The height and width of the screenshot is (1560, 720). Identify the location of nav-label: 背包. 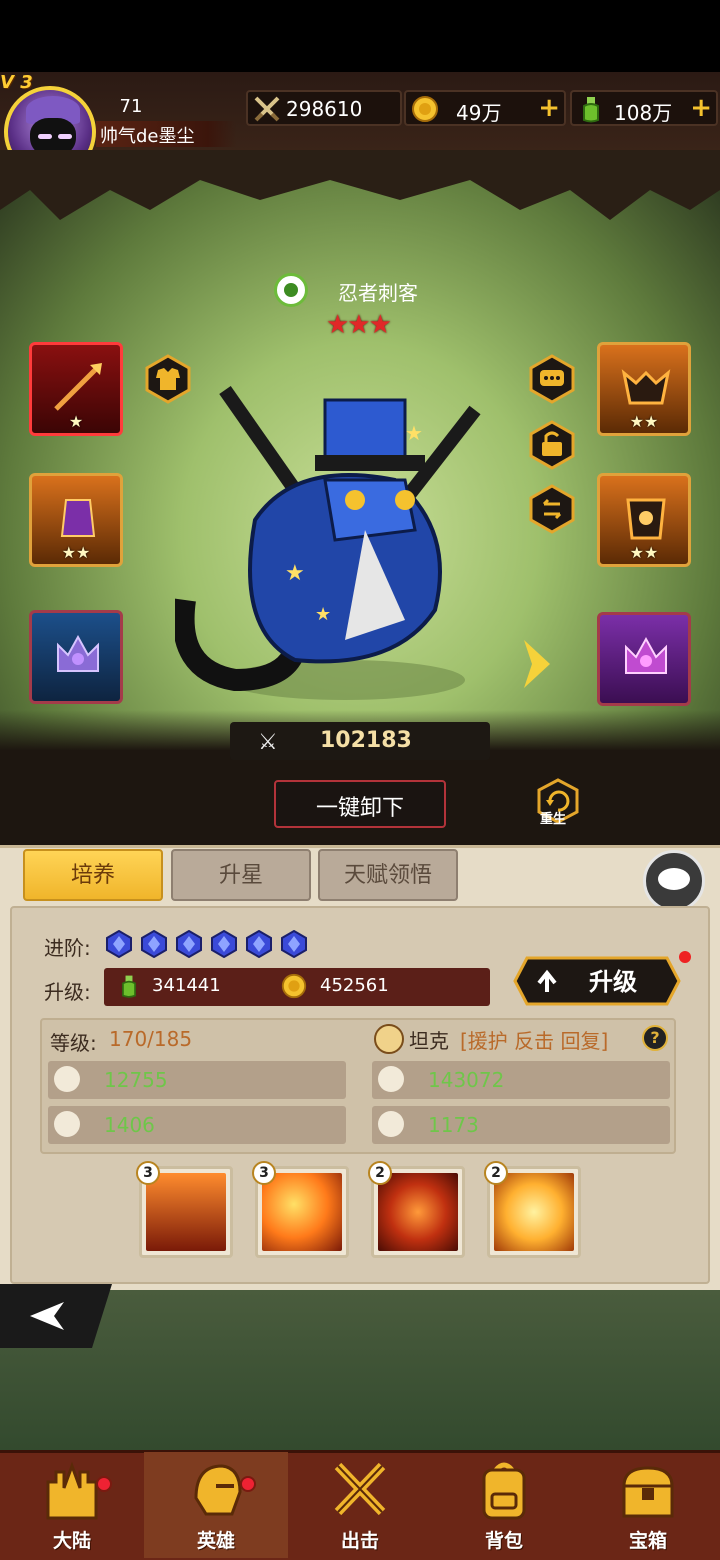
(503, 1541).